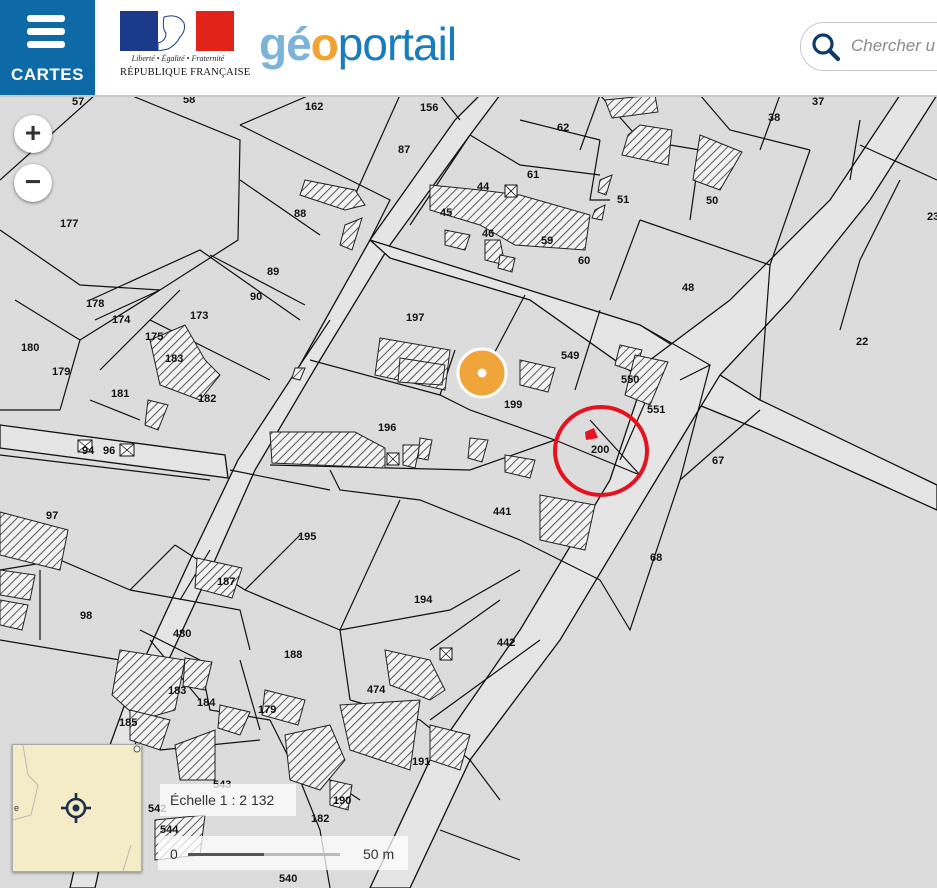  Describe the element at coordinates (533, 175) in the screenshot. I see `parcel-label: 61` at that location.